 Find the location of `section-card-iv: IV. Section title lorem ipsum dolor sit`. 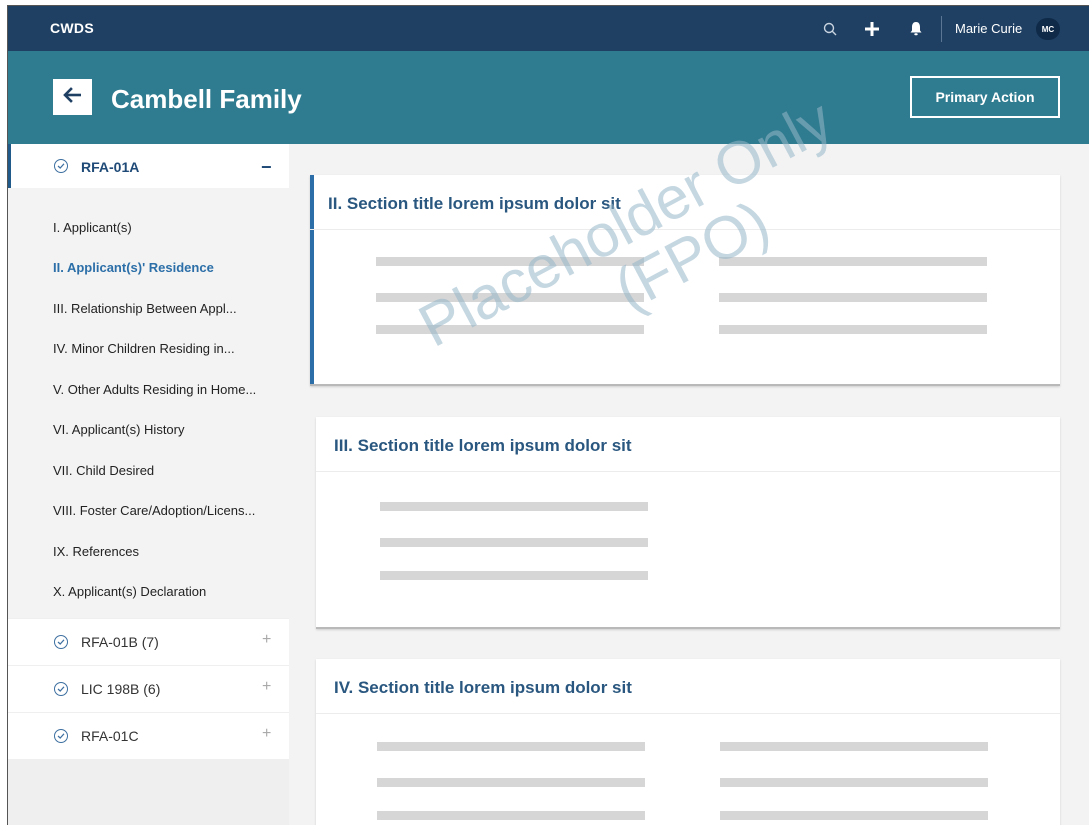

section-card-iv: IV. Section title lorem ipsum dolor sit is located at coordinates (688, 742).